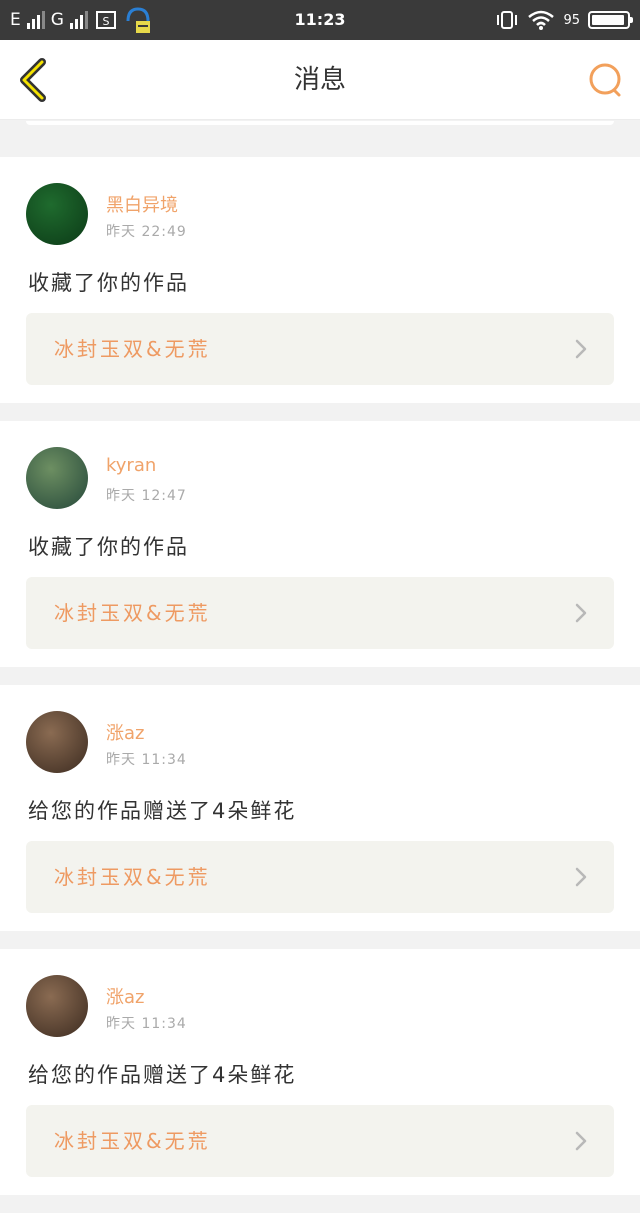  What do you see at coordinates (571, 20) in the screenshot?
I see `battery-percent: 95` at bounding box center [571, 20].